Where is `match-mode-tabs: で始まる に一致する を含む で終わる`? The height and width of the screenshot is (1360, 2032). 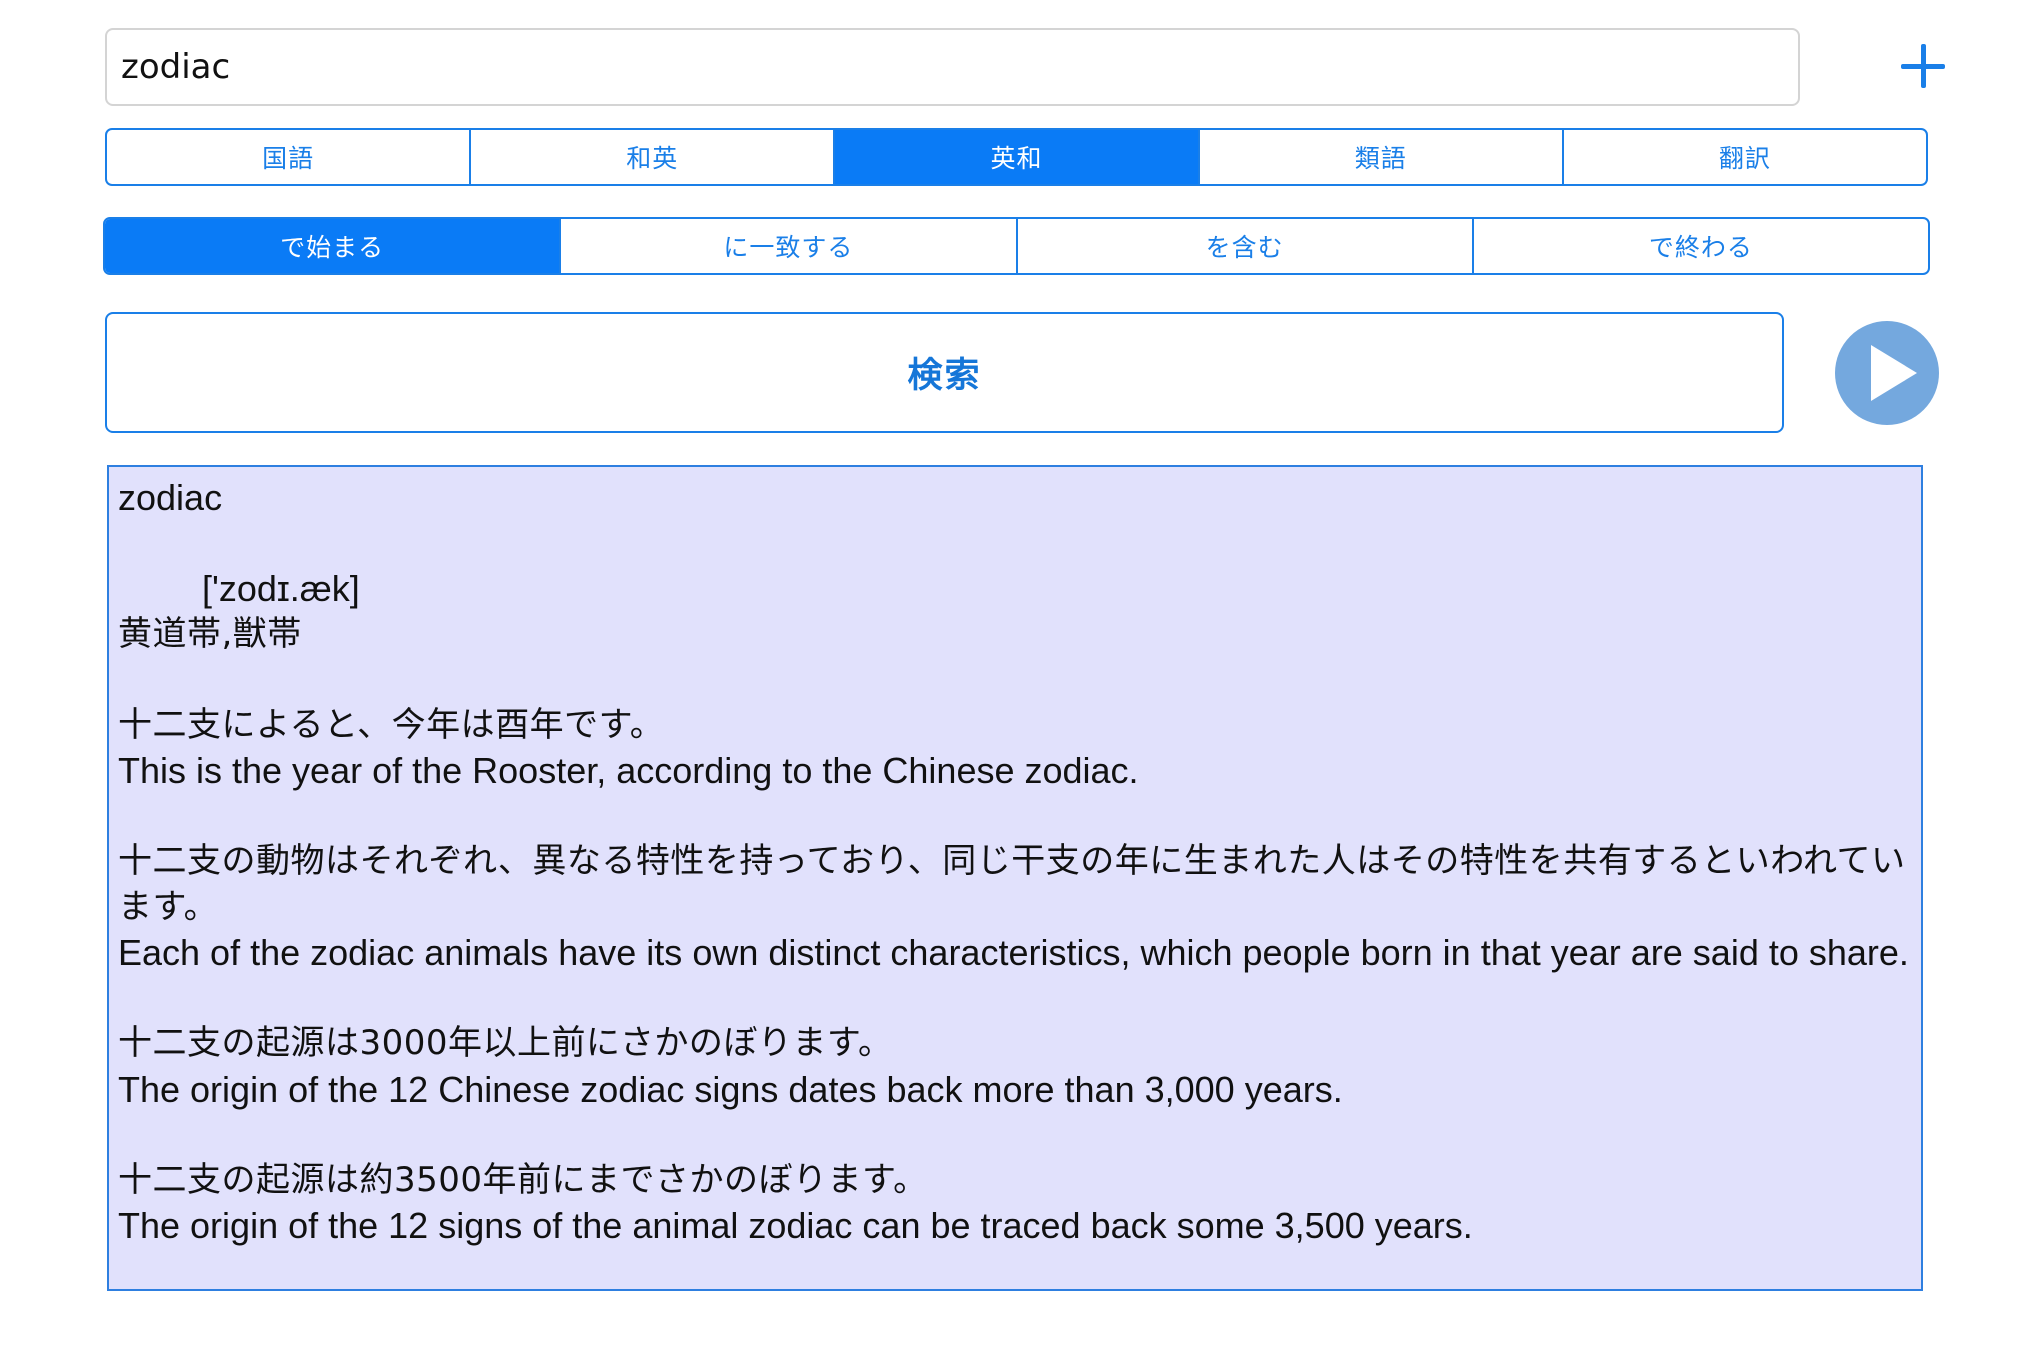
match-mode-tabs: で始まる に一致する を含む で終わる is located at coordinates (1016, 246).